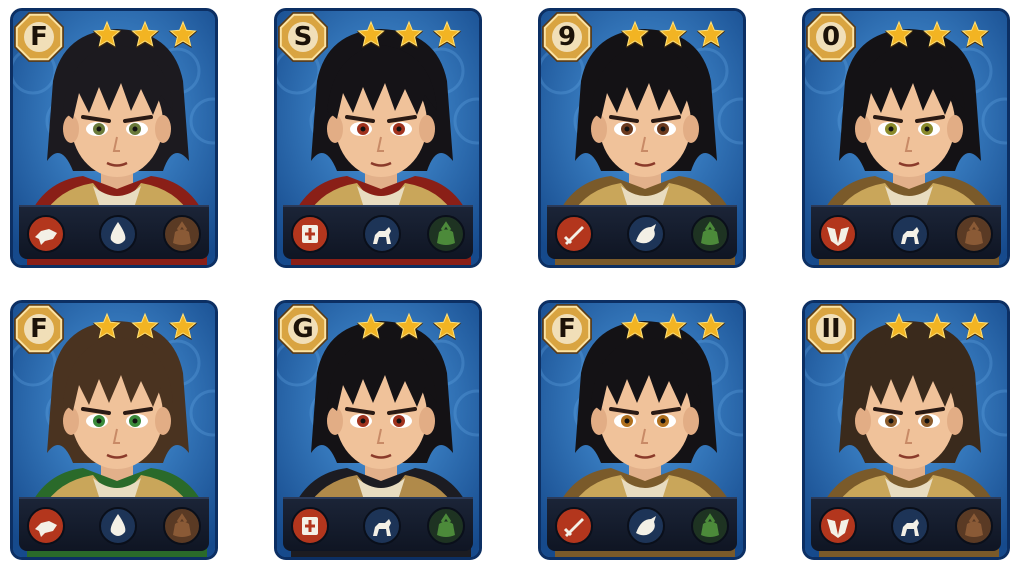 The height and width of the screenshot is (576, 1024). I want to click on rank-letter: S, so click(303, 37).